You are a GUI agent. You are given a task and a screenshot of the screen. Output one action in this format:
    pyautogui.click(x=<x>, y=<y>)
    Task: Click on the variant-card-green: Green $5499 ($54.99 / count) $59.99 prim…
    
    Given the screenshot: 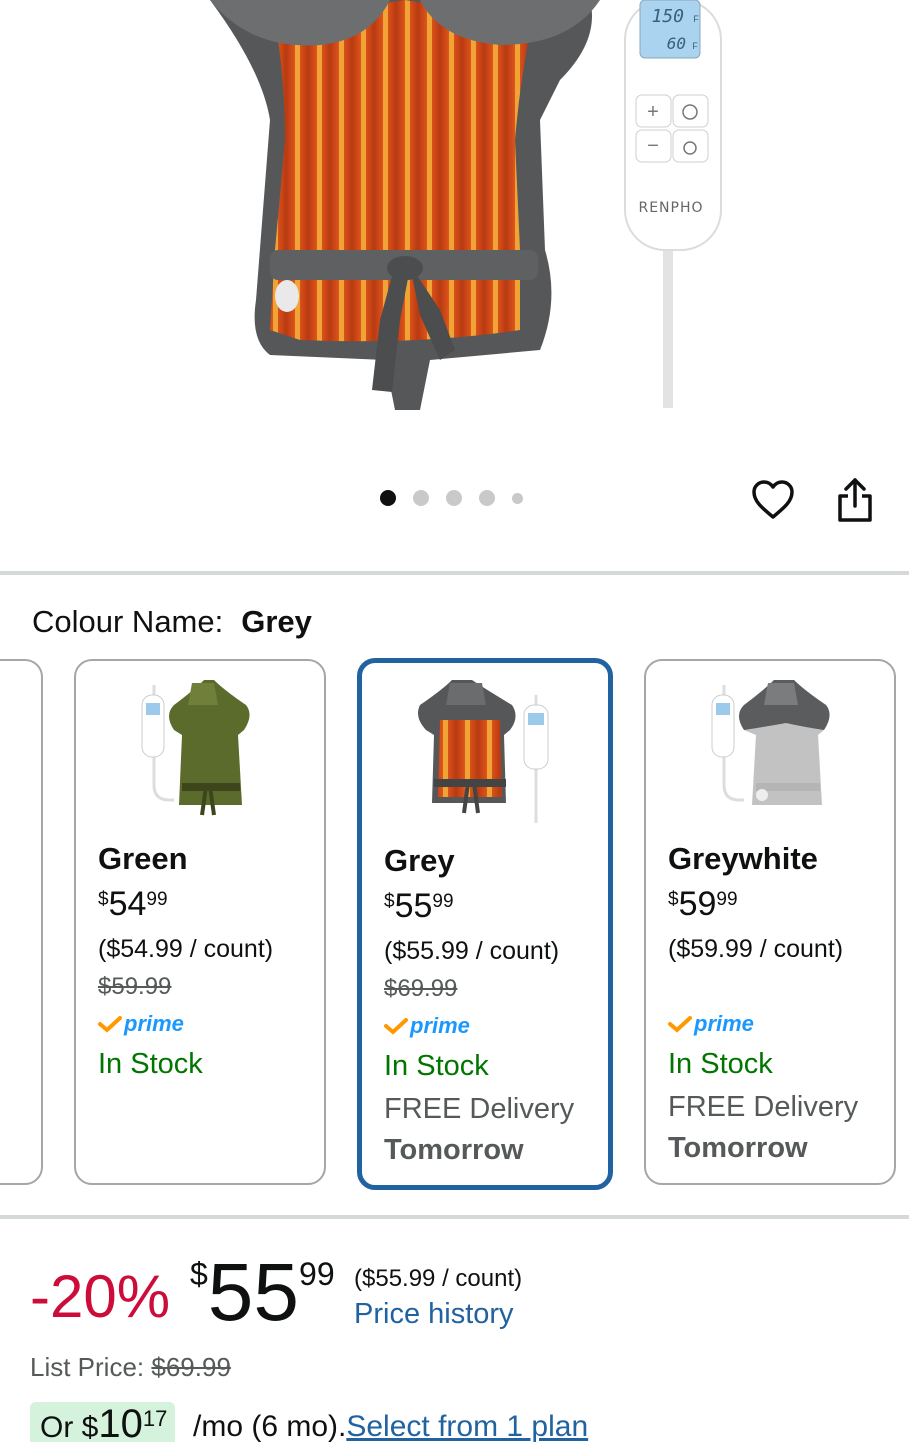 What is the action you would take?
    pyautogui.click(x=200, y=922)
    